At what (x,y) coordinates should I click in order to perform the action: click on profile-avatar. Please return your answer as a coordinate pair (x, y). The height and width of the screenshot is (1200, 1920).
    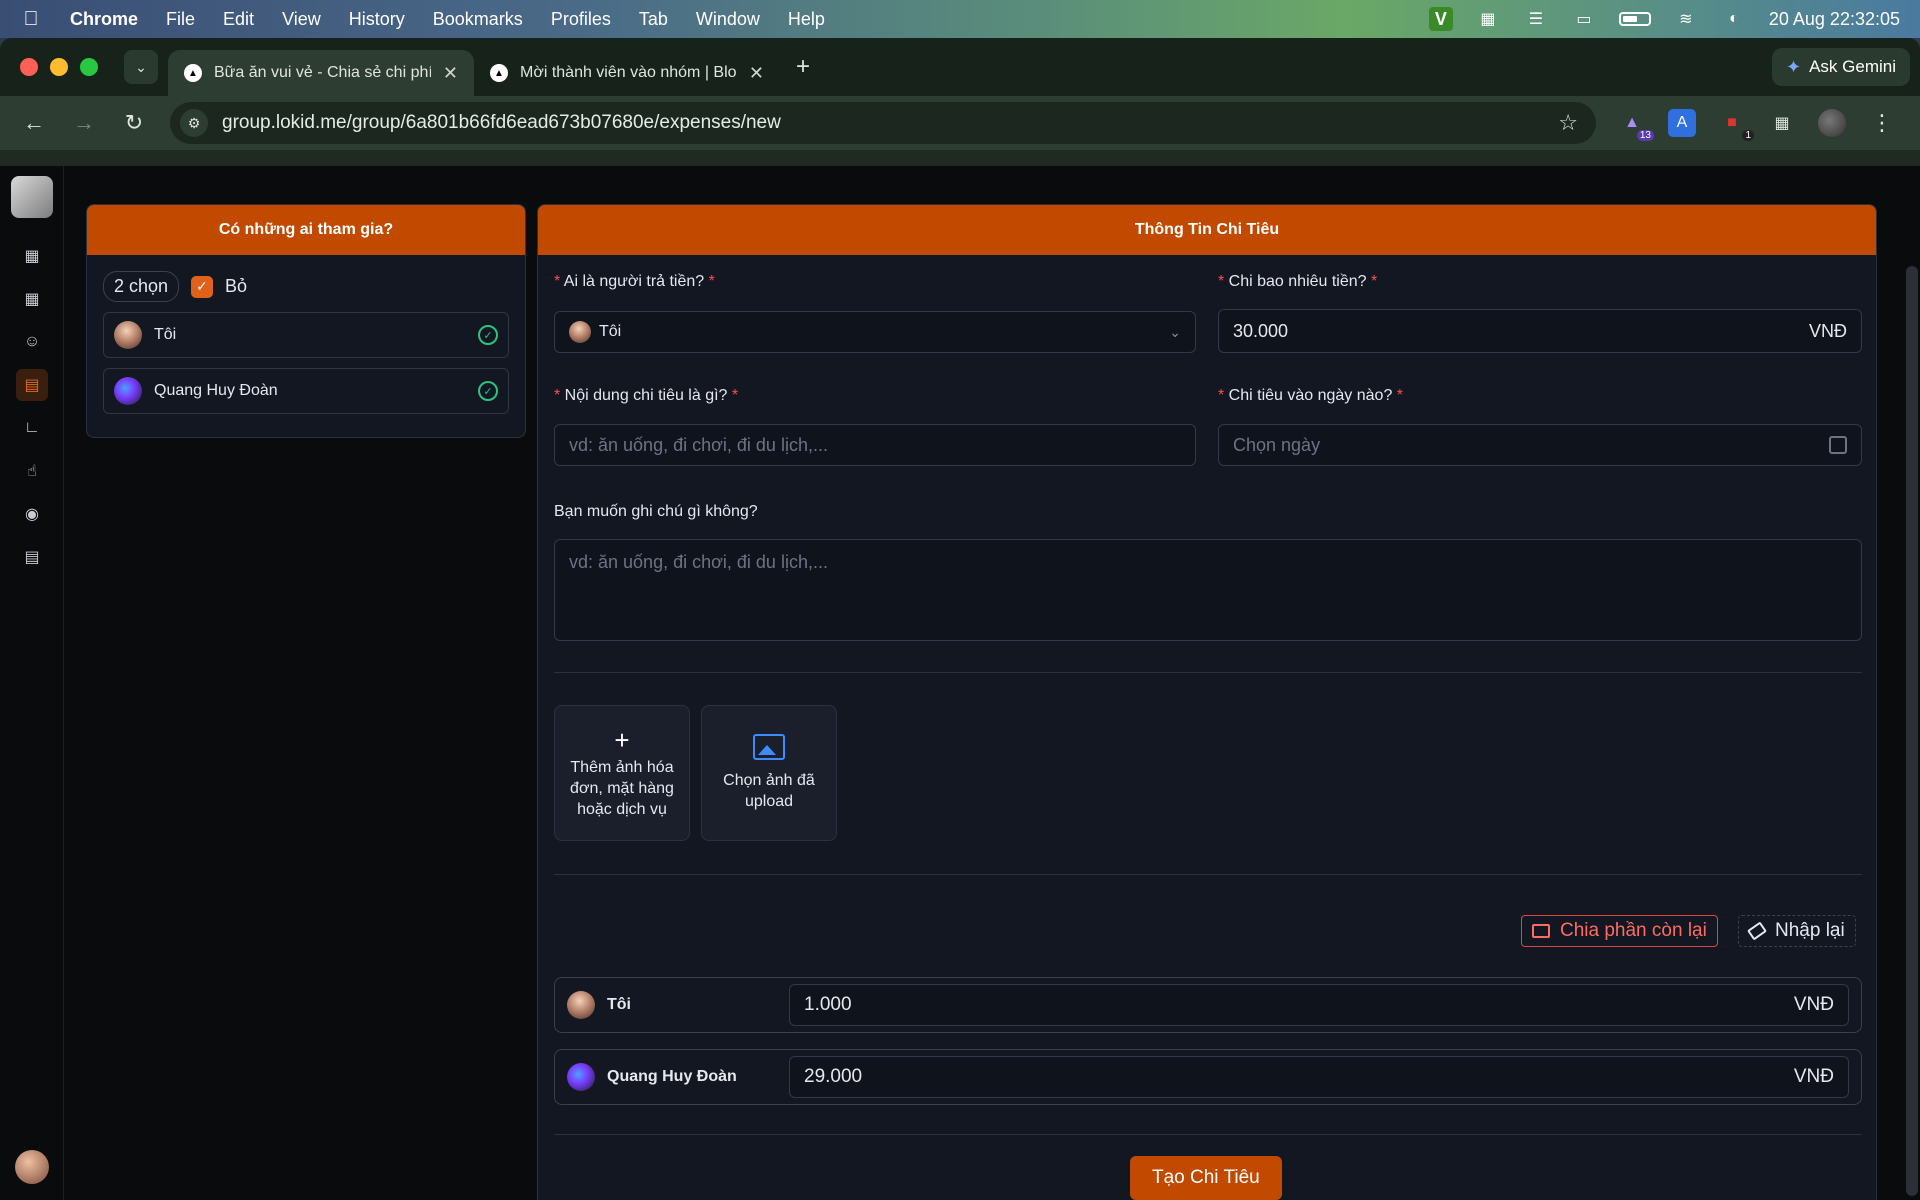
    Looking at the image, I should click on (1832, 123).